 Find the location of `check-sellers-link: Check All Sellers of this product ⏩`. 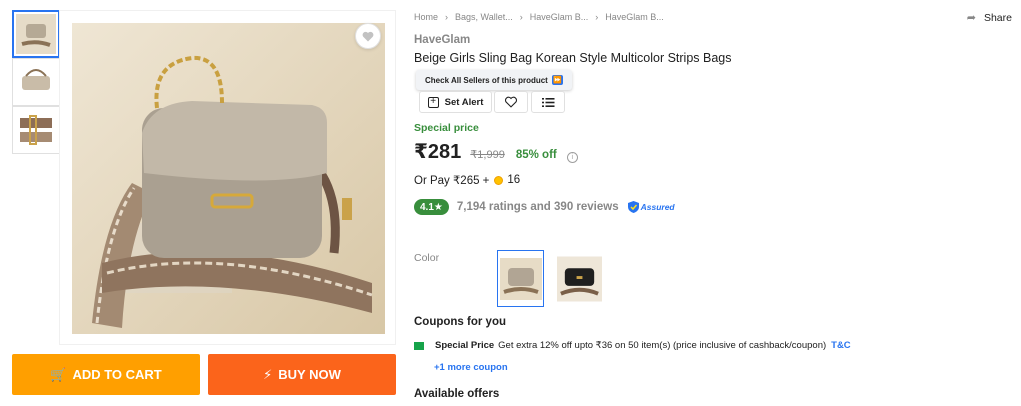

check-sellers-link: Check All Sellers of this product ⏩ is located at coordinates (494, 80).